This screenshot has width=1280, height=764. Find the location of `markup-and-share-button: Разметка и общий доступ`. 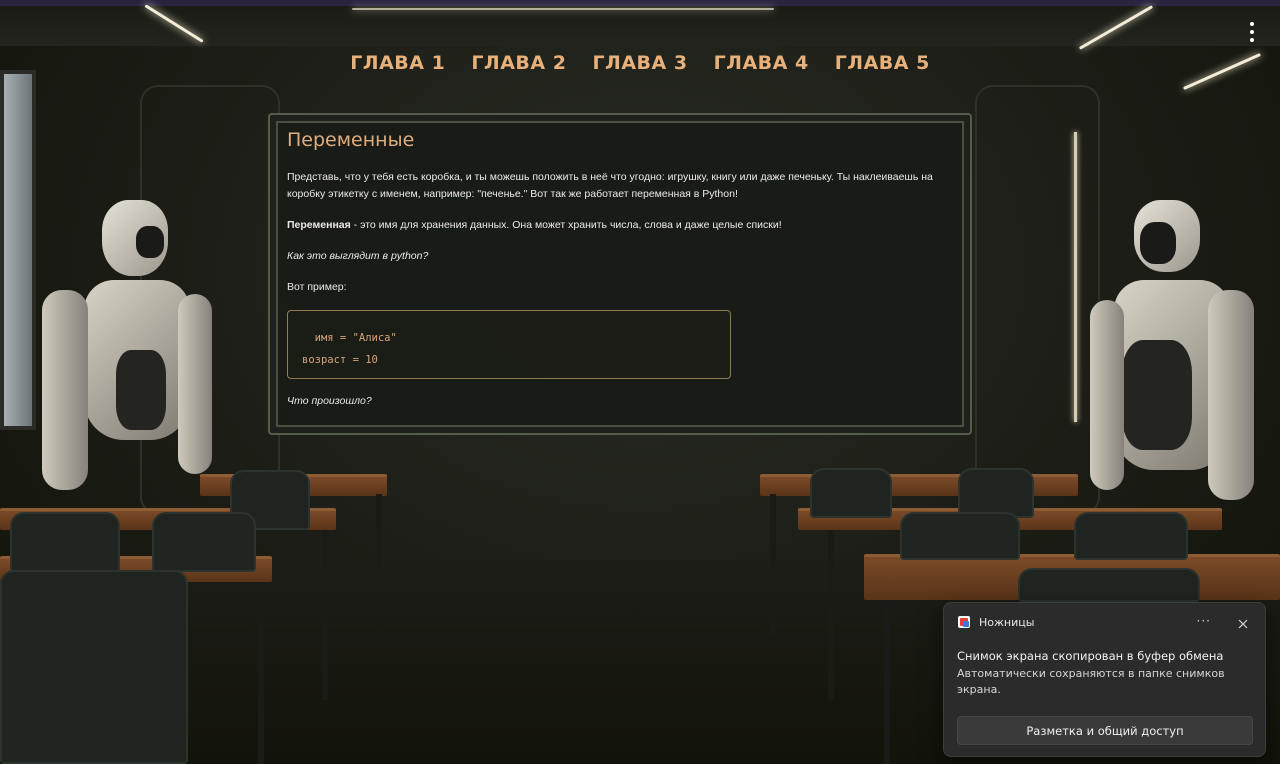

markup-and-share-button: Разметка и общий доступ is located at coordinates (1105, 730).